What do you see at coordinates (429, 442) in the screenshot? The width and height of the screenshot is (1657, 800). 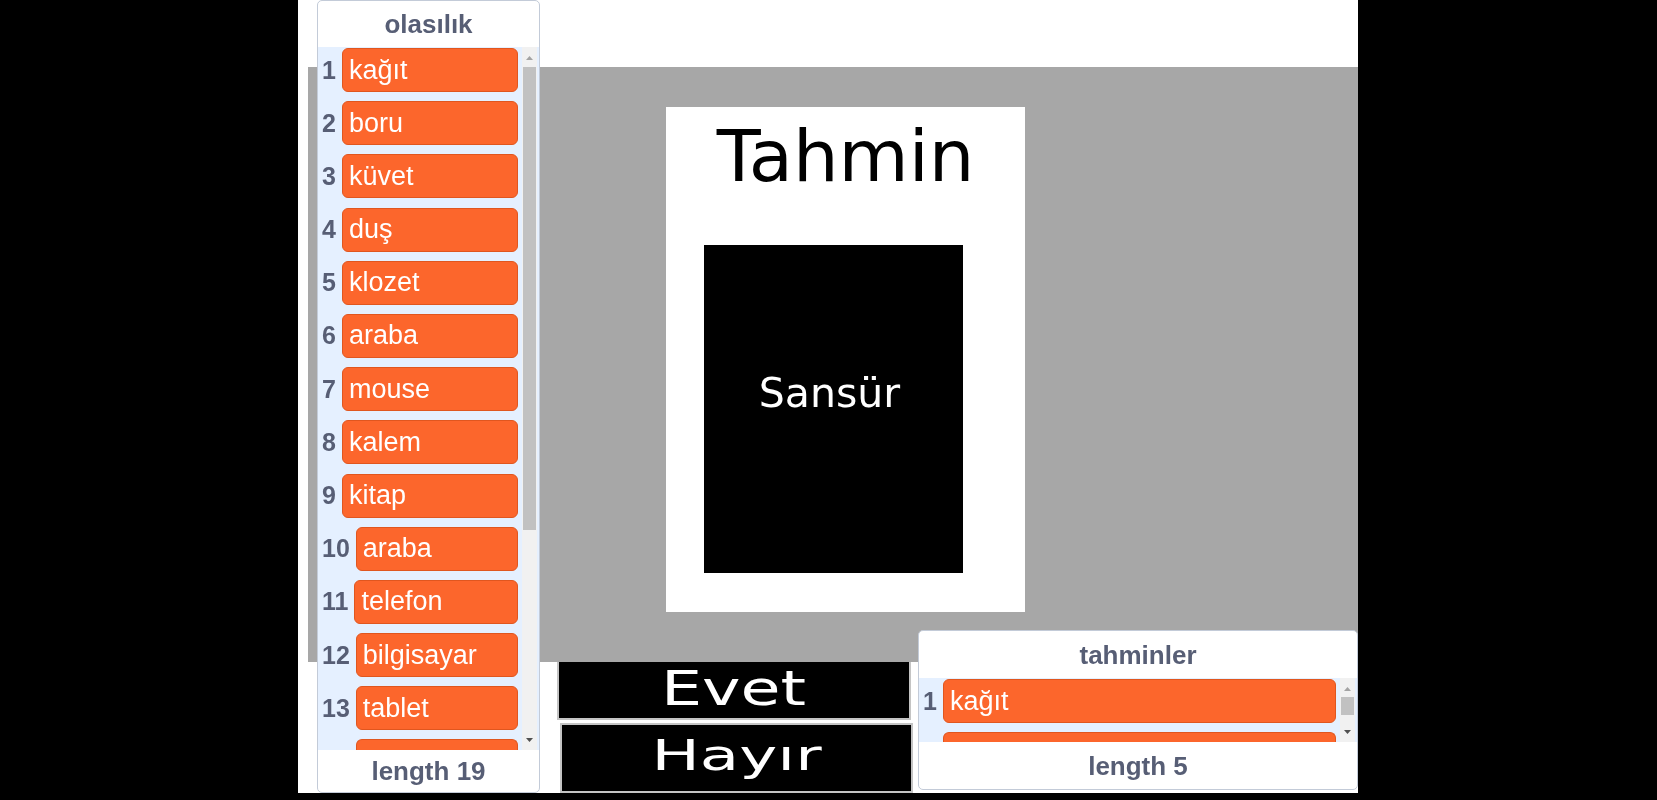 I see `list-item: kalem` at bounding box center [429, 442].